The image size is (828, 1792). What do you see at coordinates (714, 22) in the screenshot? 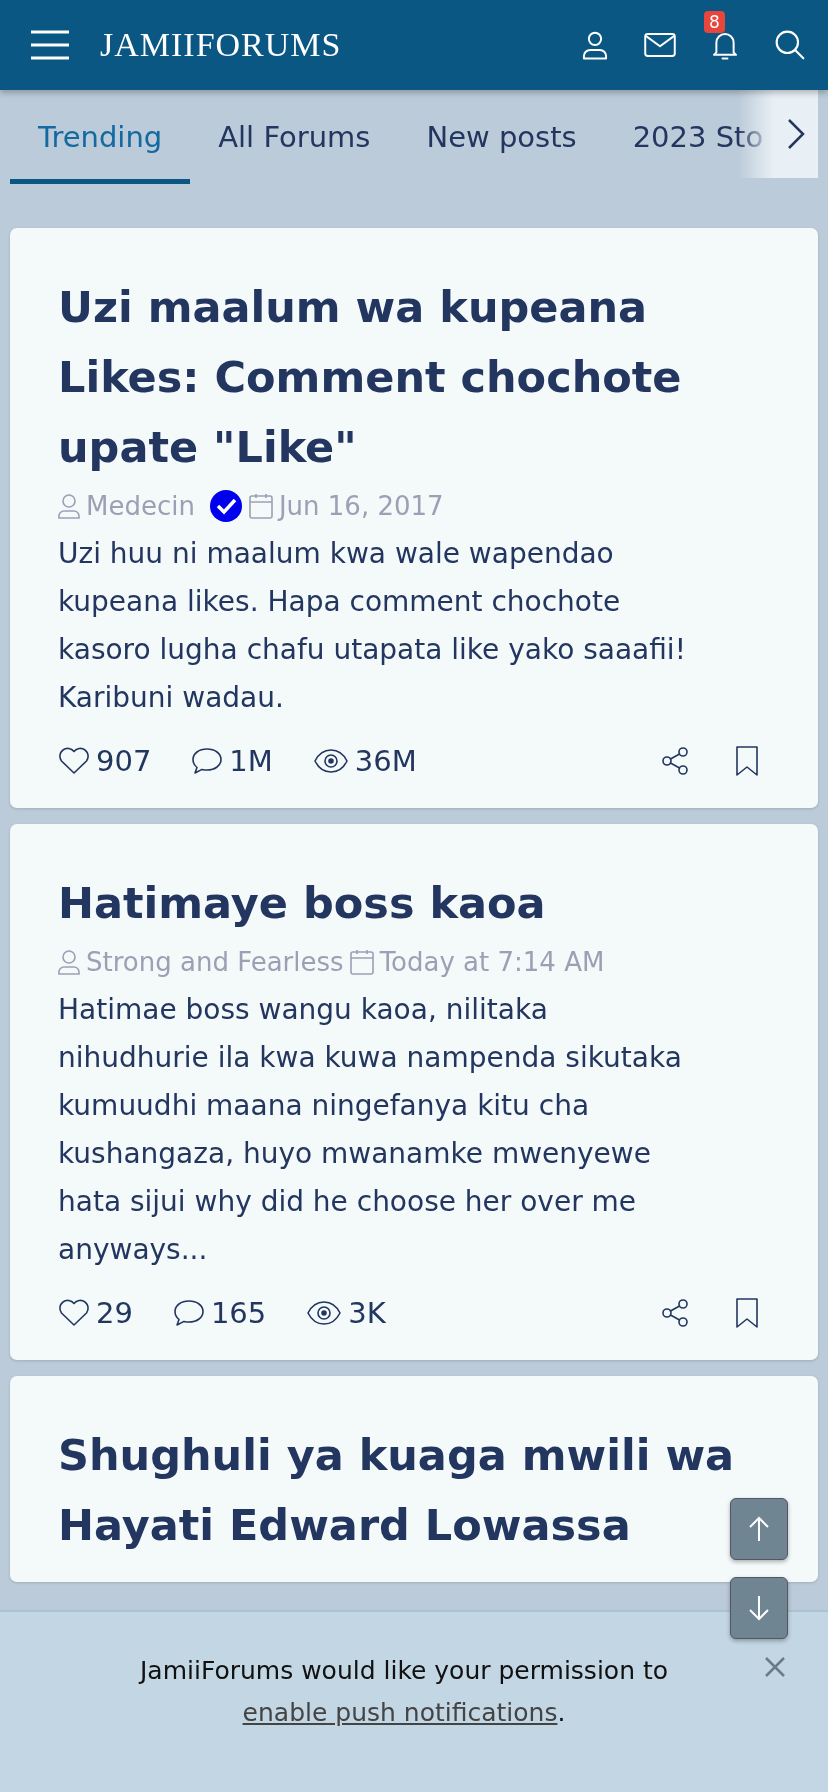
I see `notification-badge: 8` at bounding box center [714, 22].